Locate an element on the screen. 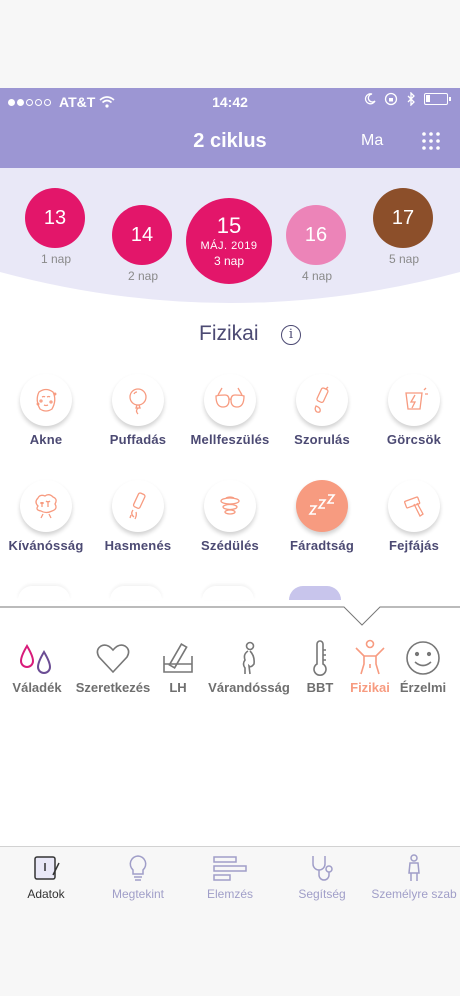 The height and width of the screenshot is (996, 460). symptom-constipation: Szorulás is located at coordinates (322, 411).